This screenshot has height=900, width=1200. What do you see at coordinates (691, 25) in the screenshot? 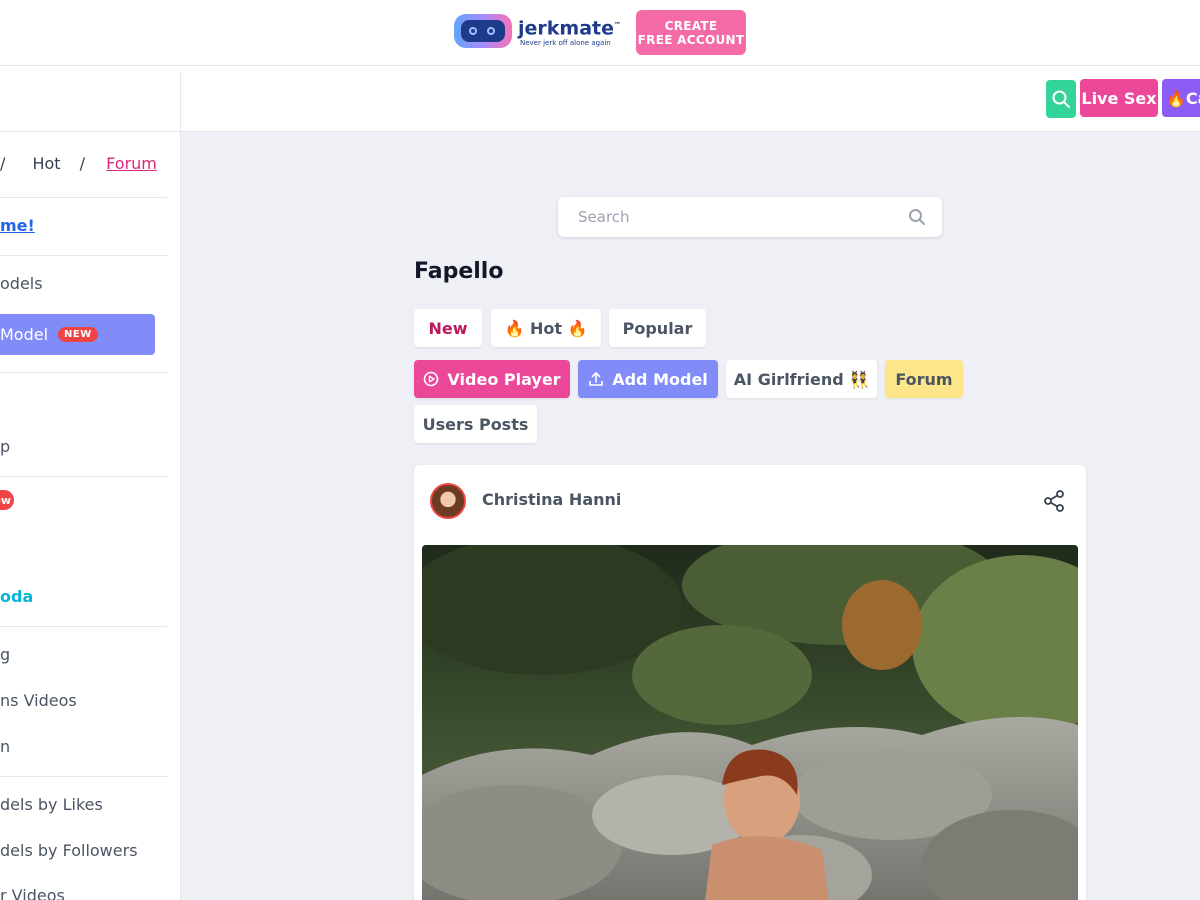
I see `cta-line-1: CREATE` at bounding box center [691, 25].